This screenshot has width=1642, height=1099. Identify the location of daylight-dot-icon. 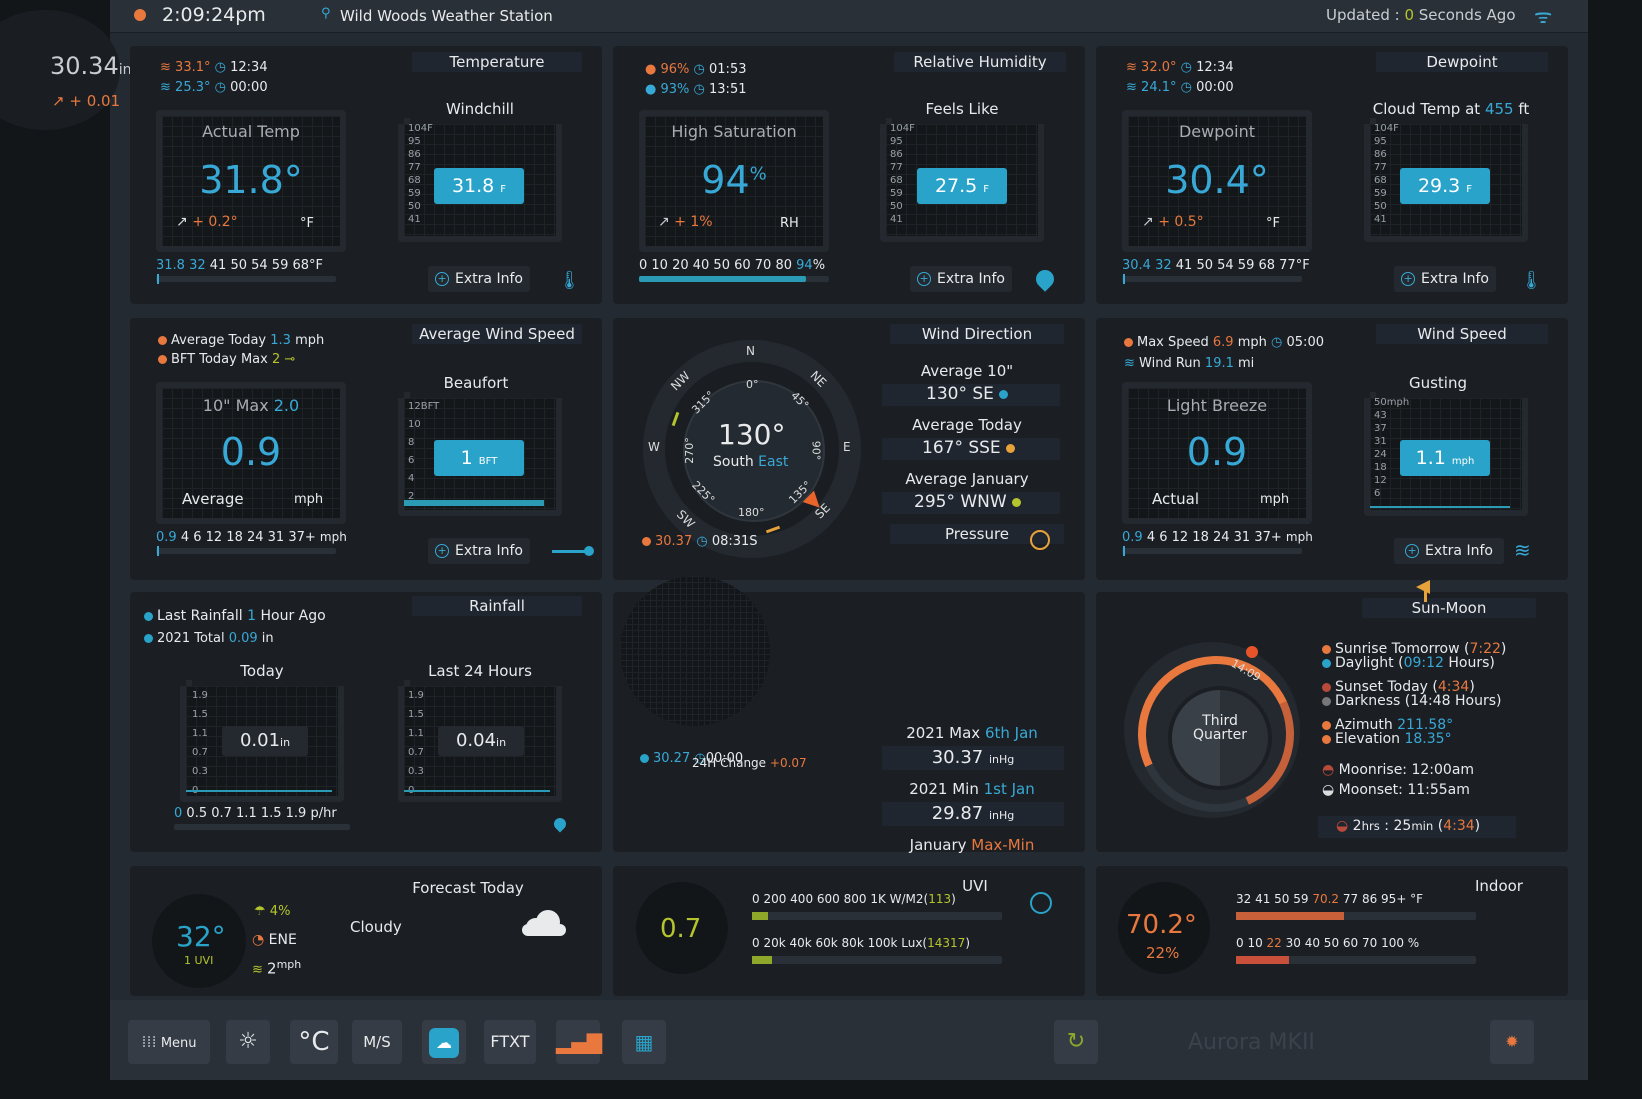
(1326, 663).